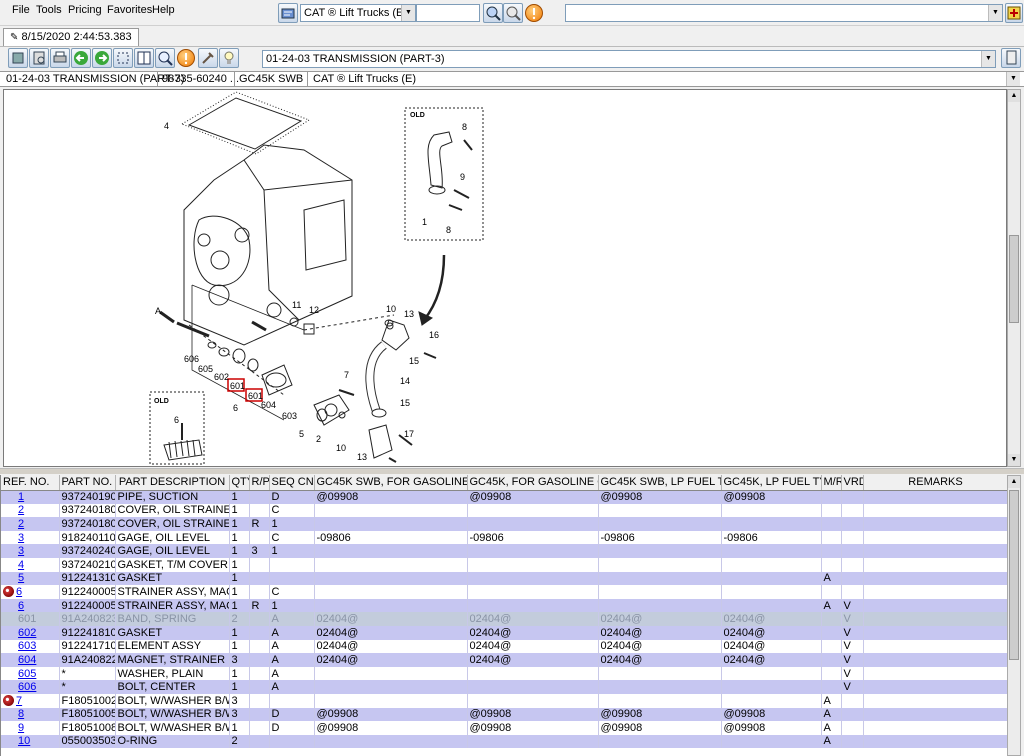  What do you see at coordinates (60, 58) in the screenshot?
I see `print-icon` at bounding box center [60, 58].